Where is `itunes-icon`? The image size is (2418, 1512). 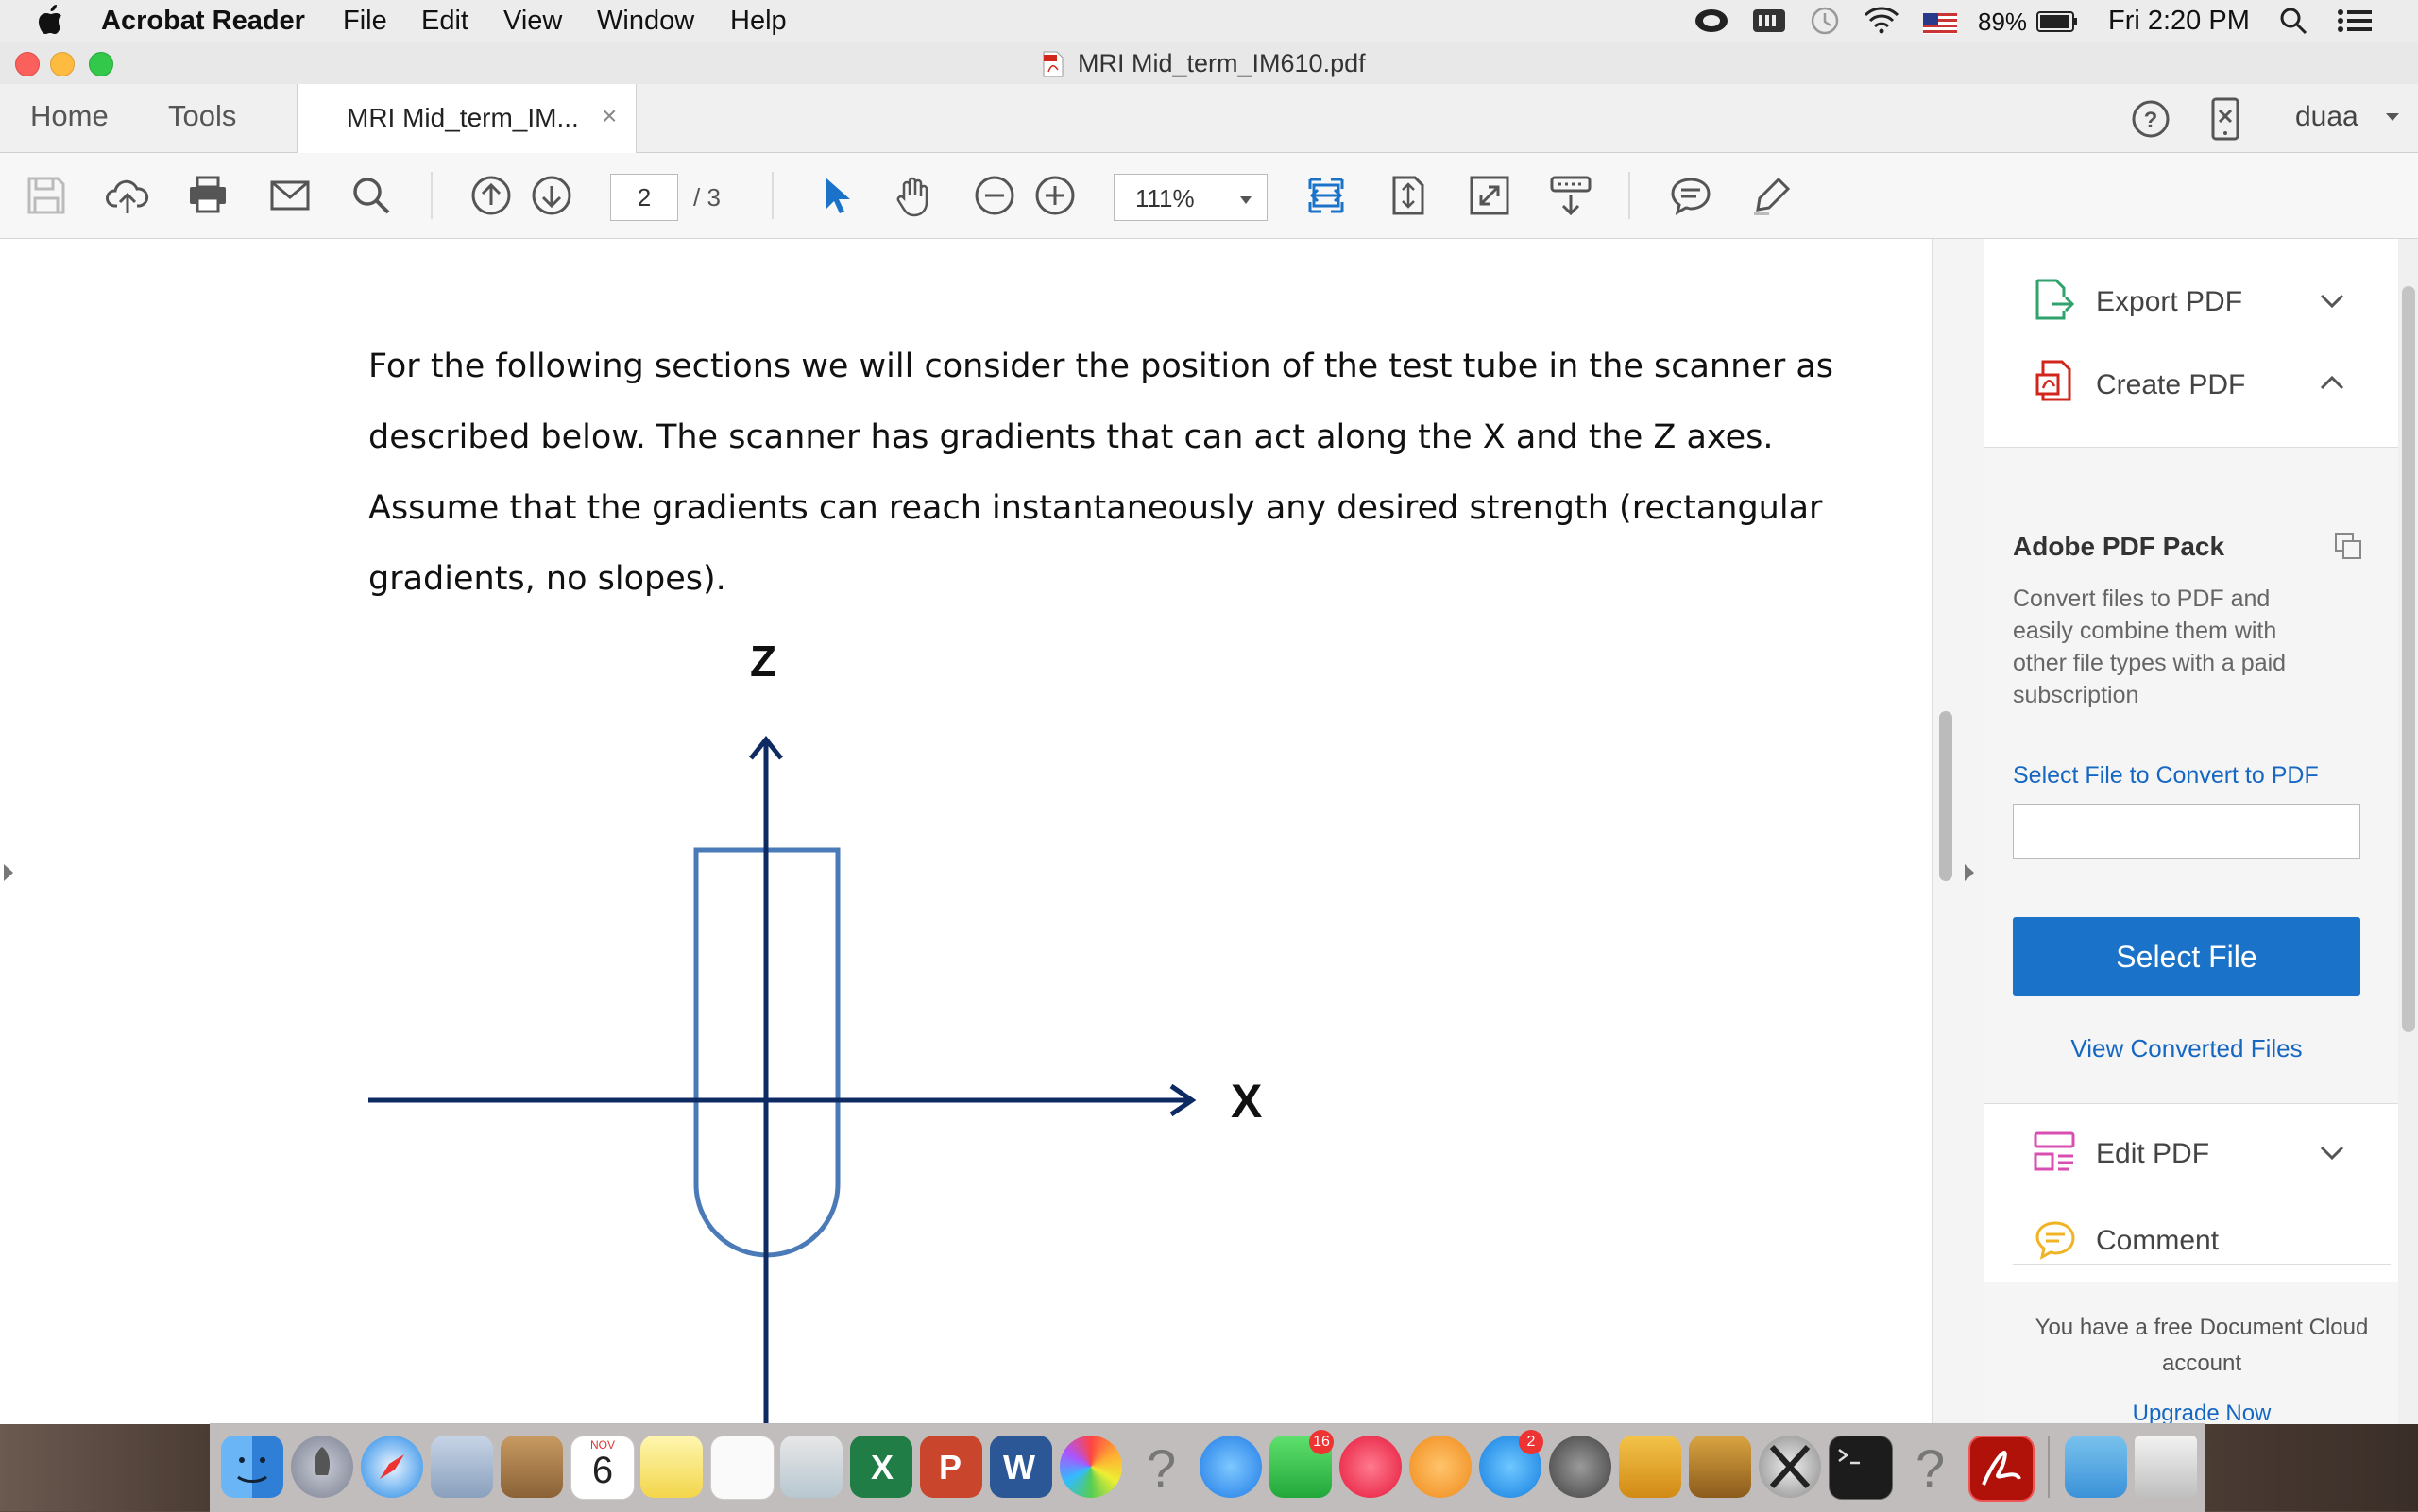 itunes-icon is located at coordinates (1370, 1467).